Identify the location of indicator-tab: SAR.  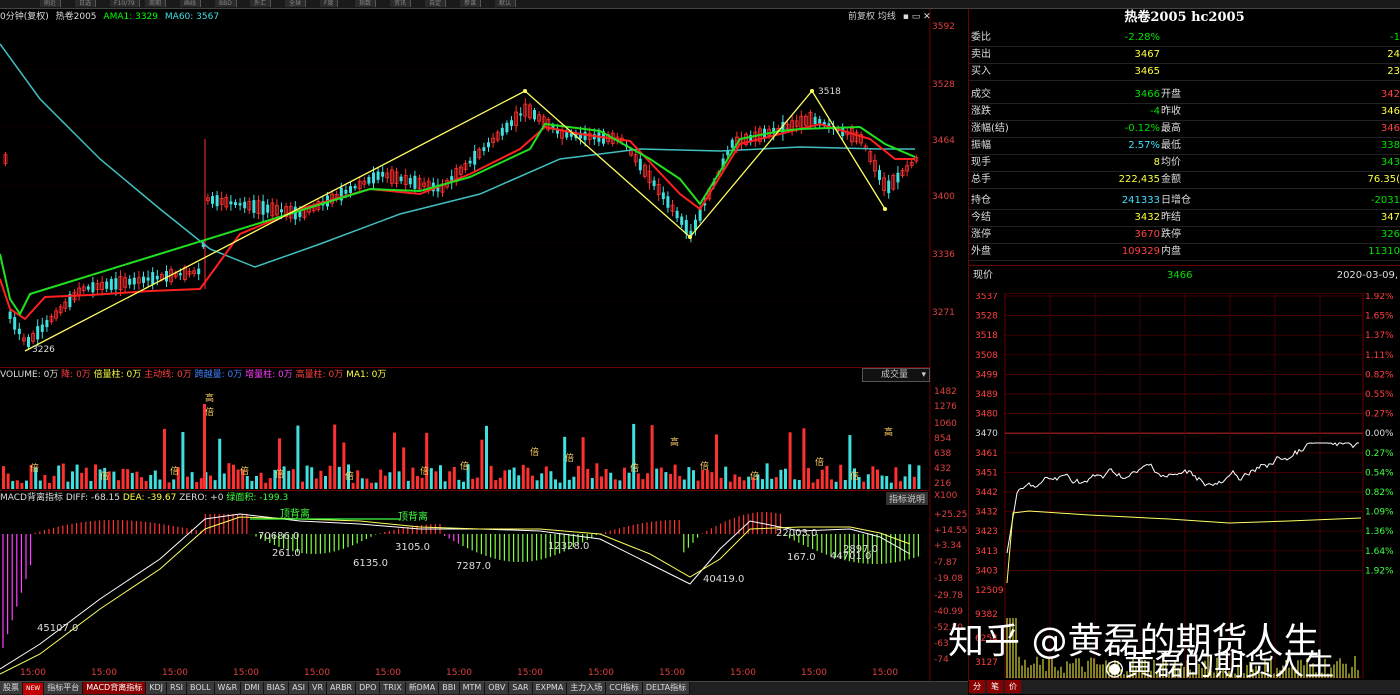
(521, 688).